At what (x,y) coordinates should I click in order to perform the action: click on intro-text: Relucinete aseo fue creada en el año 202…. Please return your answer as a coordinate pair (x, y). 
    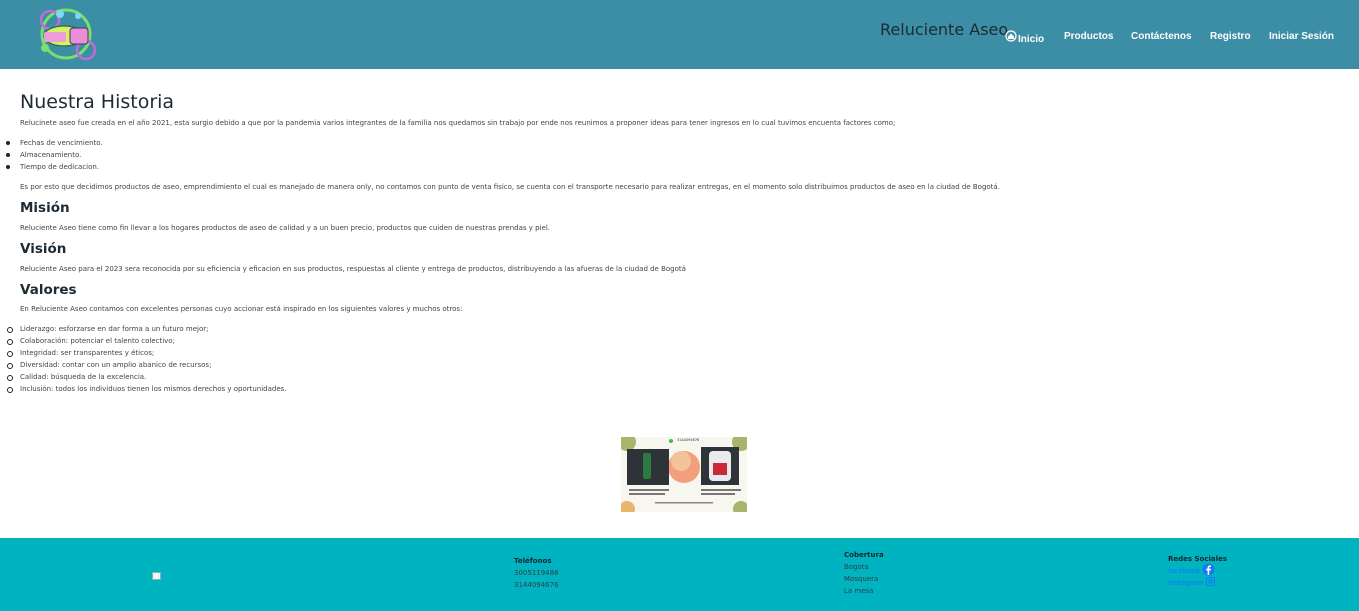
    Looking at the image, I should click on (458, 123).